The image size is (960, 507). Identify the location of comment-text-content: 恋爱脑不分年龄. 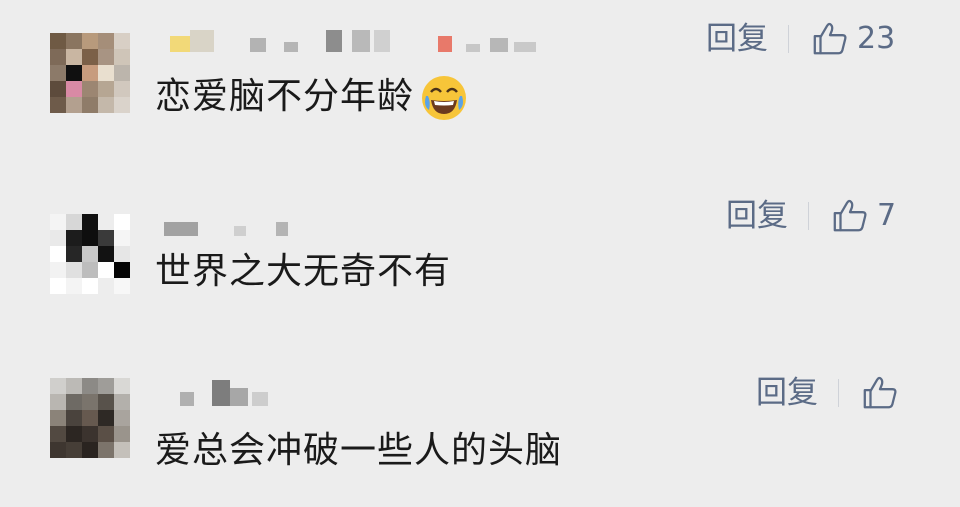
(285, 96).